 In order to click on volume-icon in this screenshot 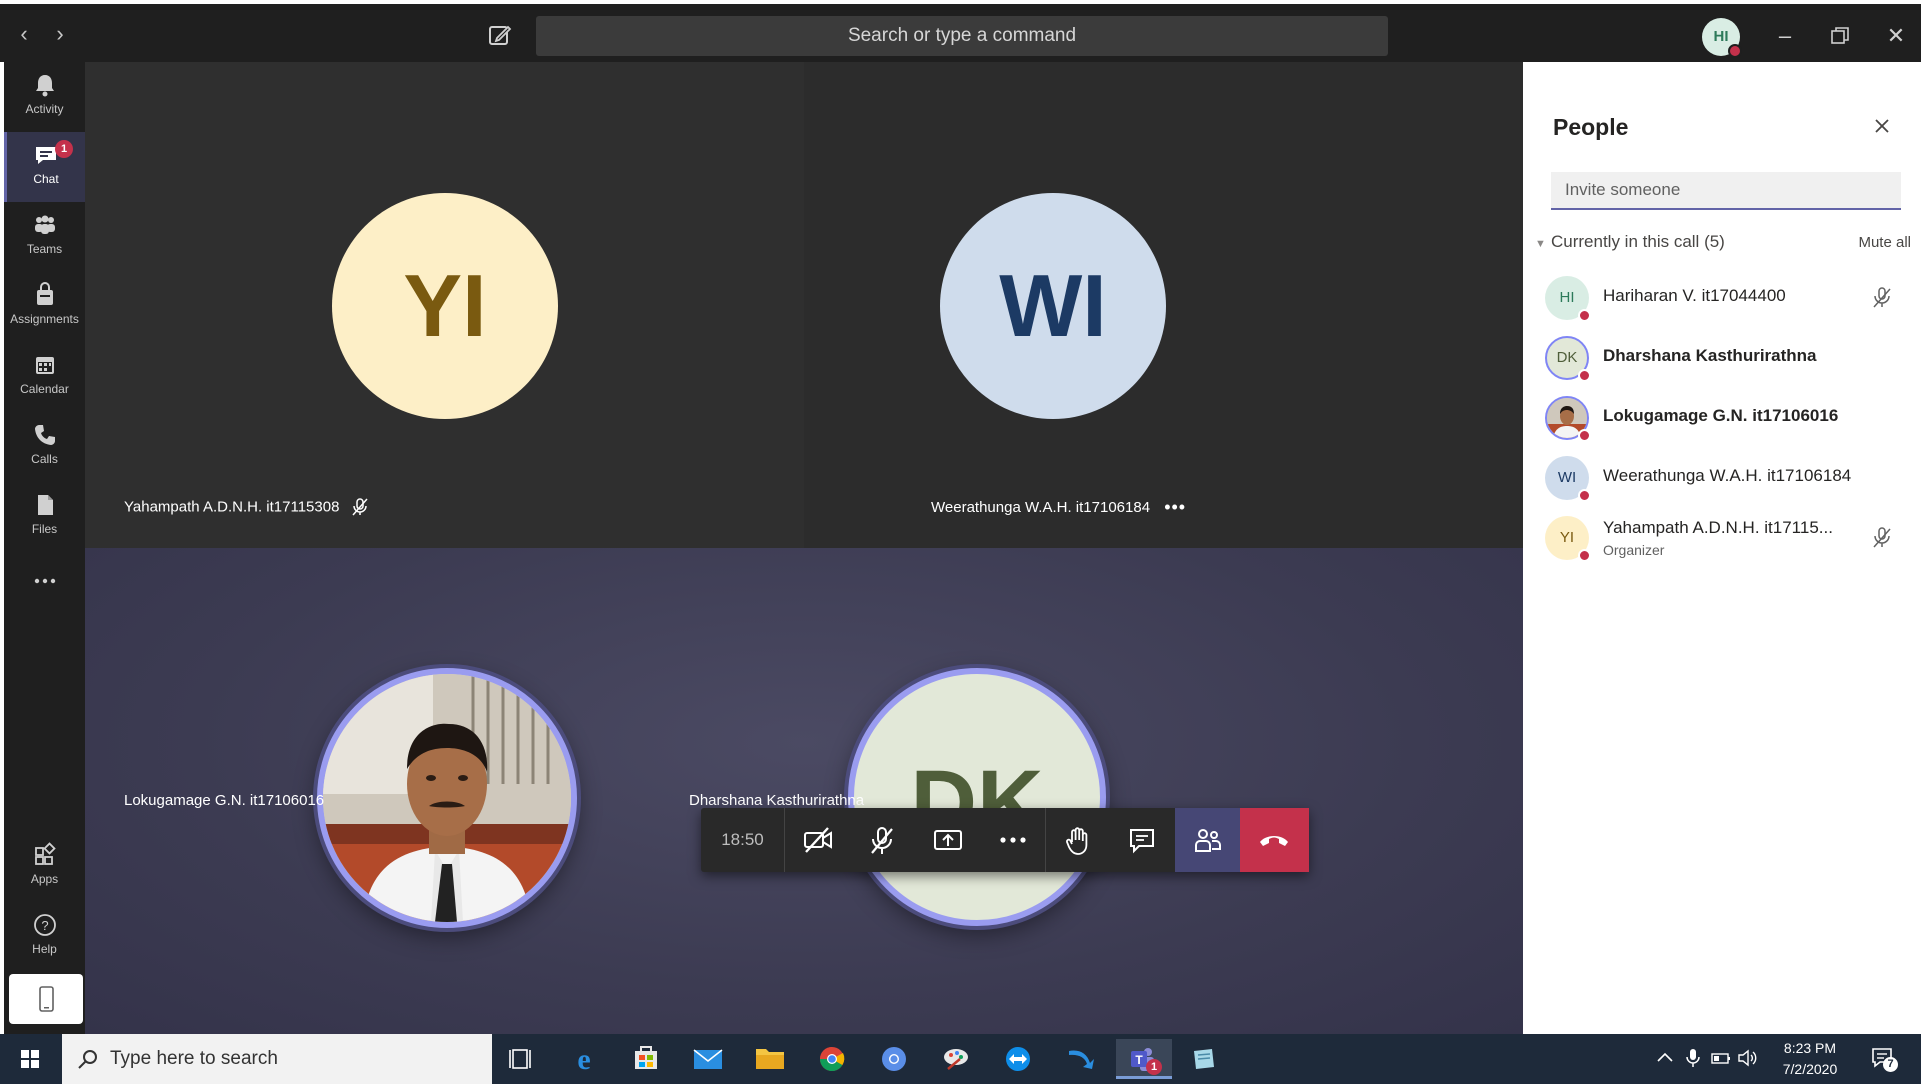, I will do `click(1747, 1058)`.